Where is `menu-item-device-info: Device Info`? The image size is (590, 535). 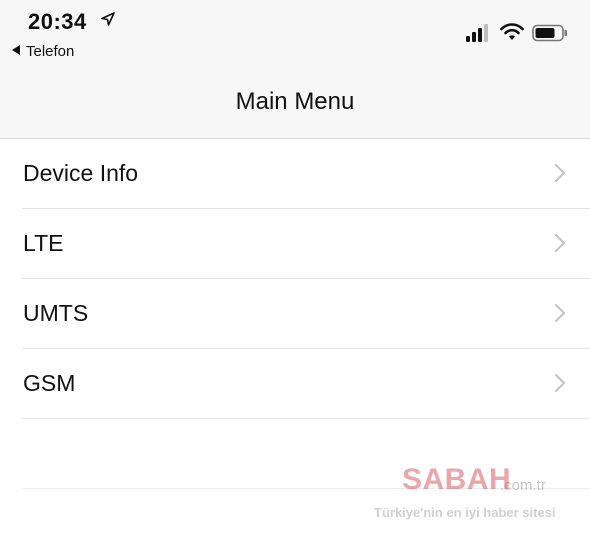
menu-item-device-info: Device Info is located at coordinates (306, 174).